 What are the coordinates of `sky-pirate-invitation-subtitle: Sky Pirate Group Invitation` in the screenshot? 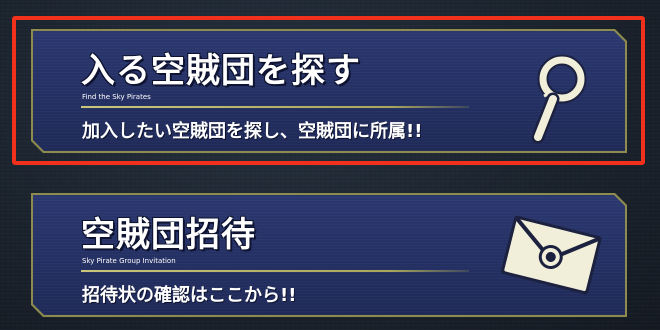 It's located at (129, 261).